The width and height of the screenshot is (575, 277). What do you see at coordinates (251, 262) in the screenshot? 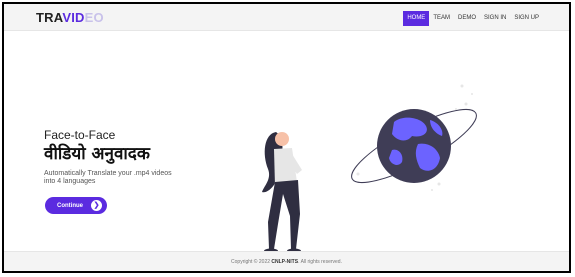
I see `footer-prefix: Copyright © 2022` at bounding box center [251, 262].